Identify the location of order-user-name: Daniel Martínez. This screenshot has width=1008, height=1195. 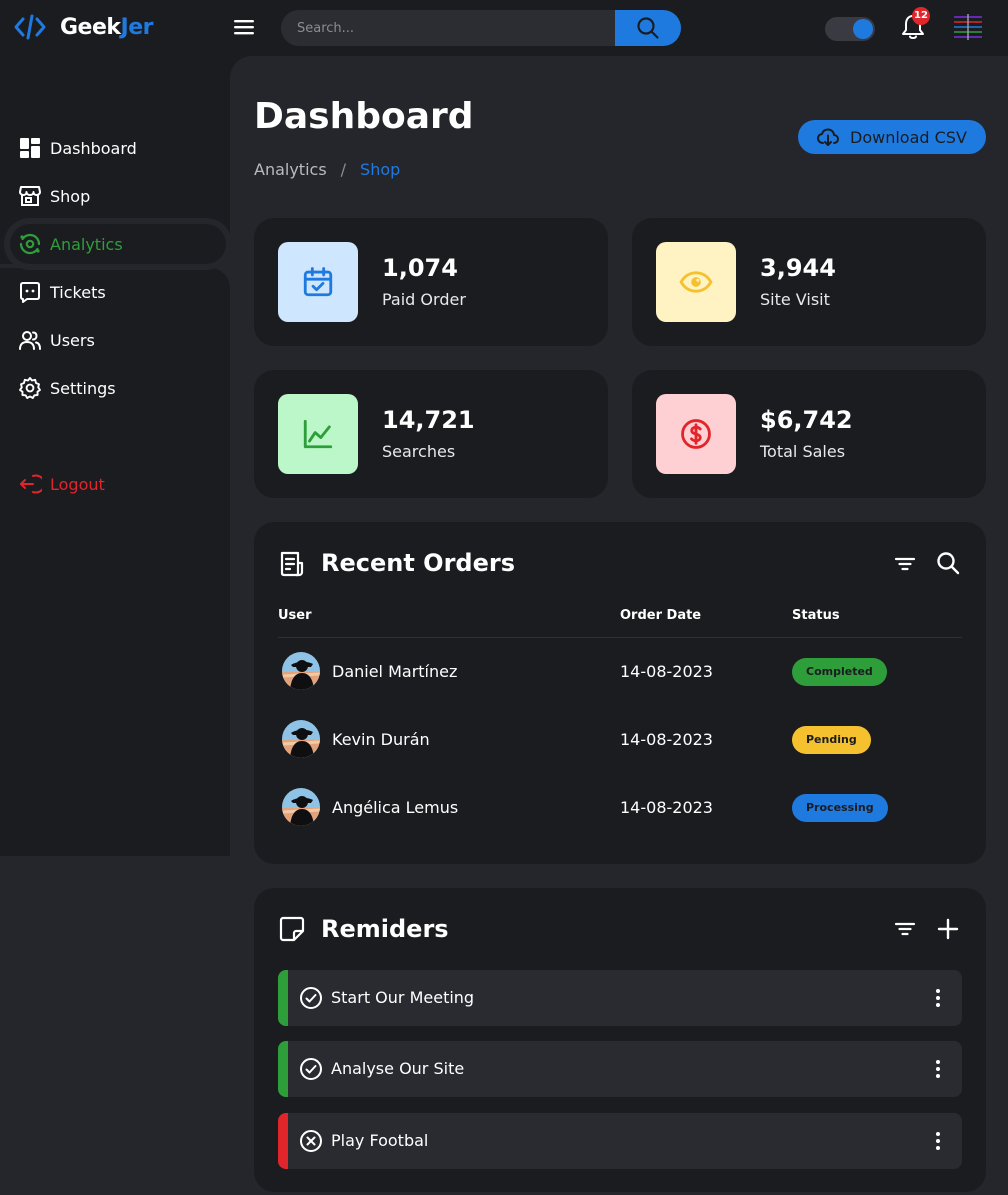
(395, 671).